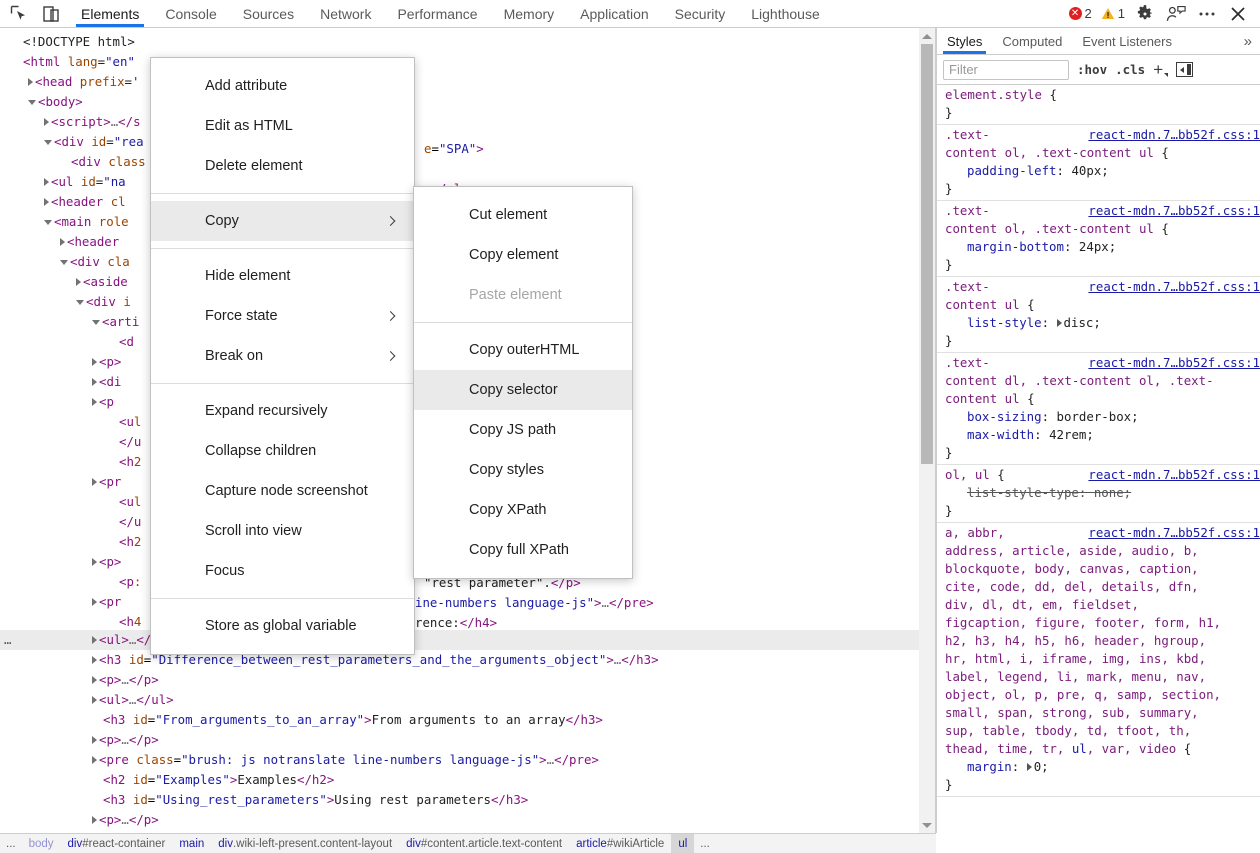 The width and height of the screenshot is (1260, 853). Describe the element at coordinates (1067, 434) in the screenshot. I see `declaration-value: 42rem` at that location.